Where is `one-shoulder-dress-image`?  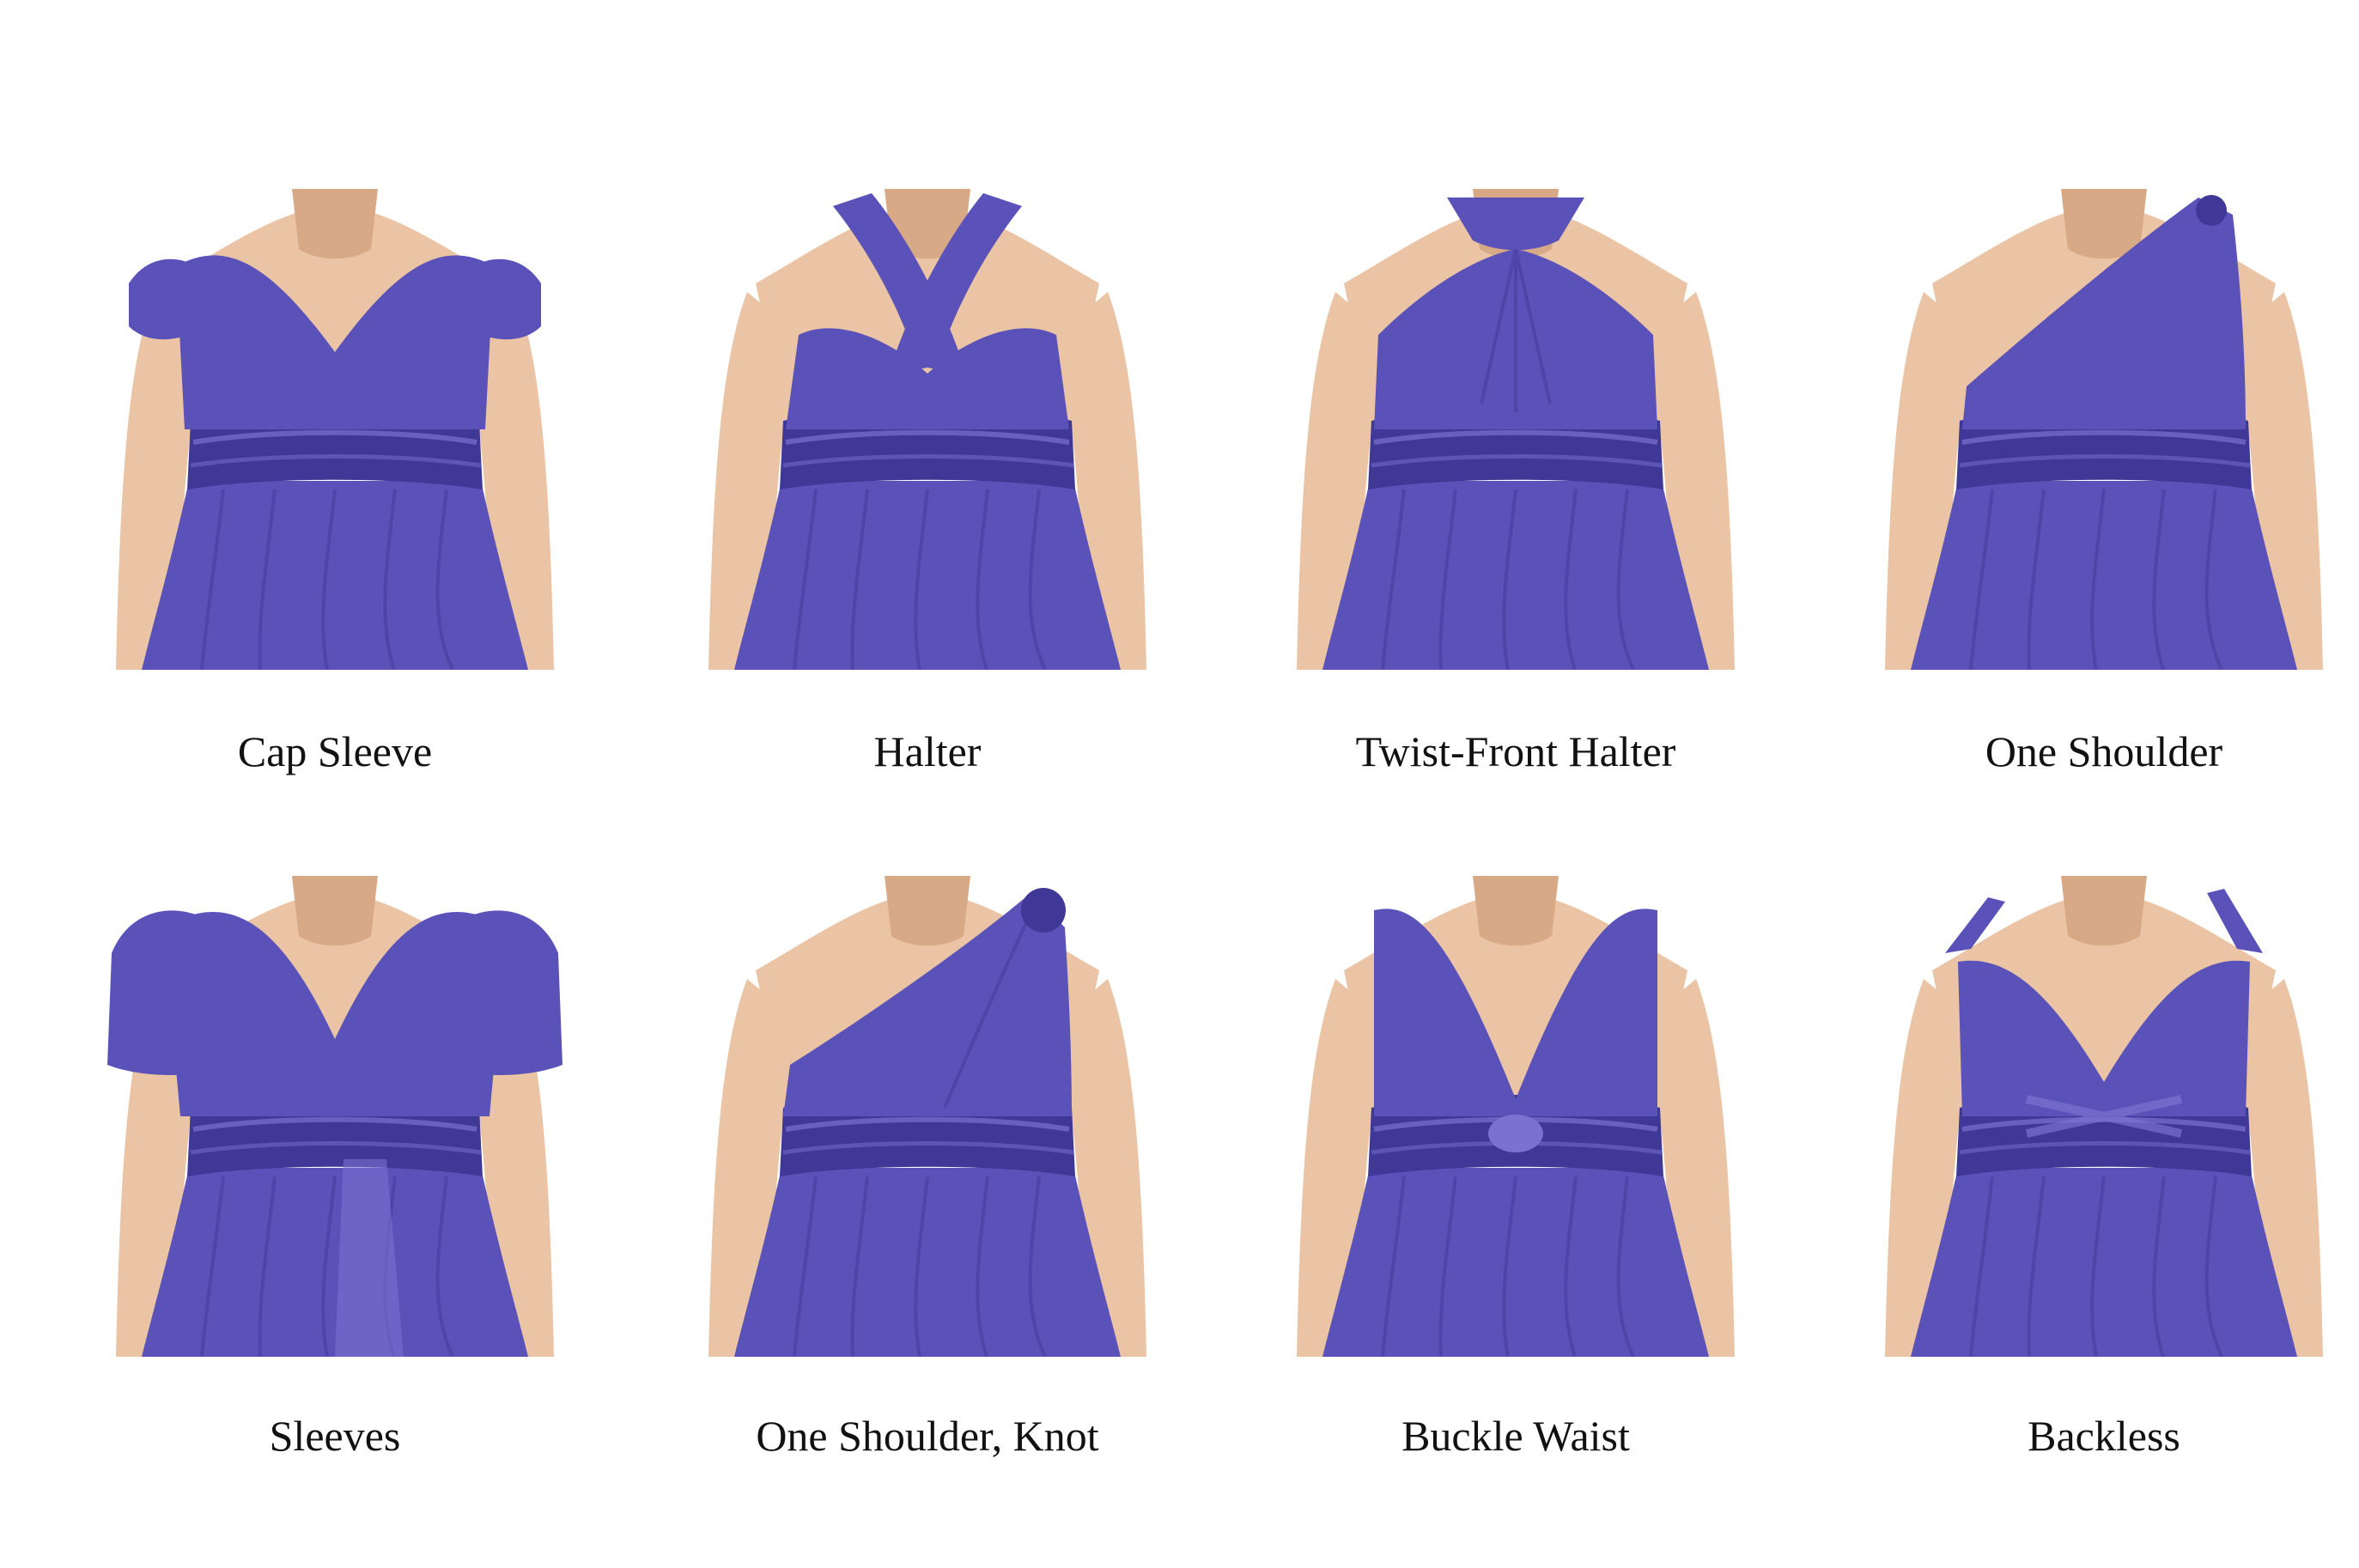 one-shoulder-dress-image is located at coordinates (2104, 429).